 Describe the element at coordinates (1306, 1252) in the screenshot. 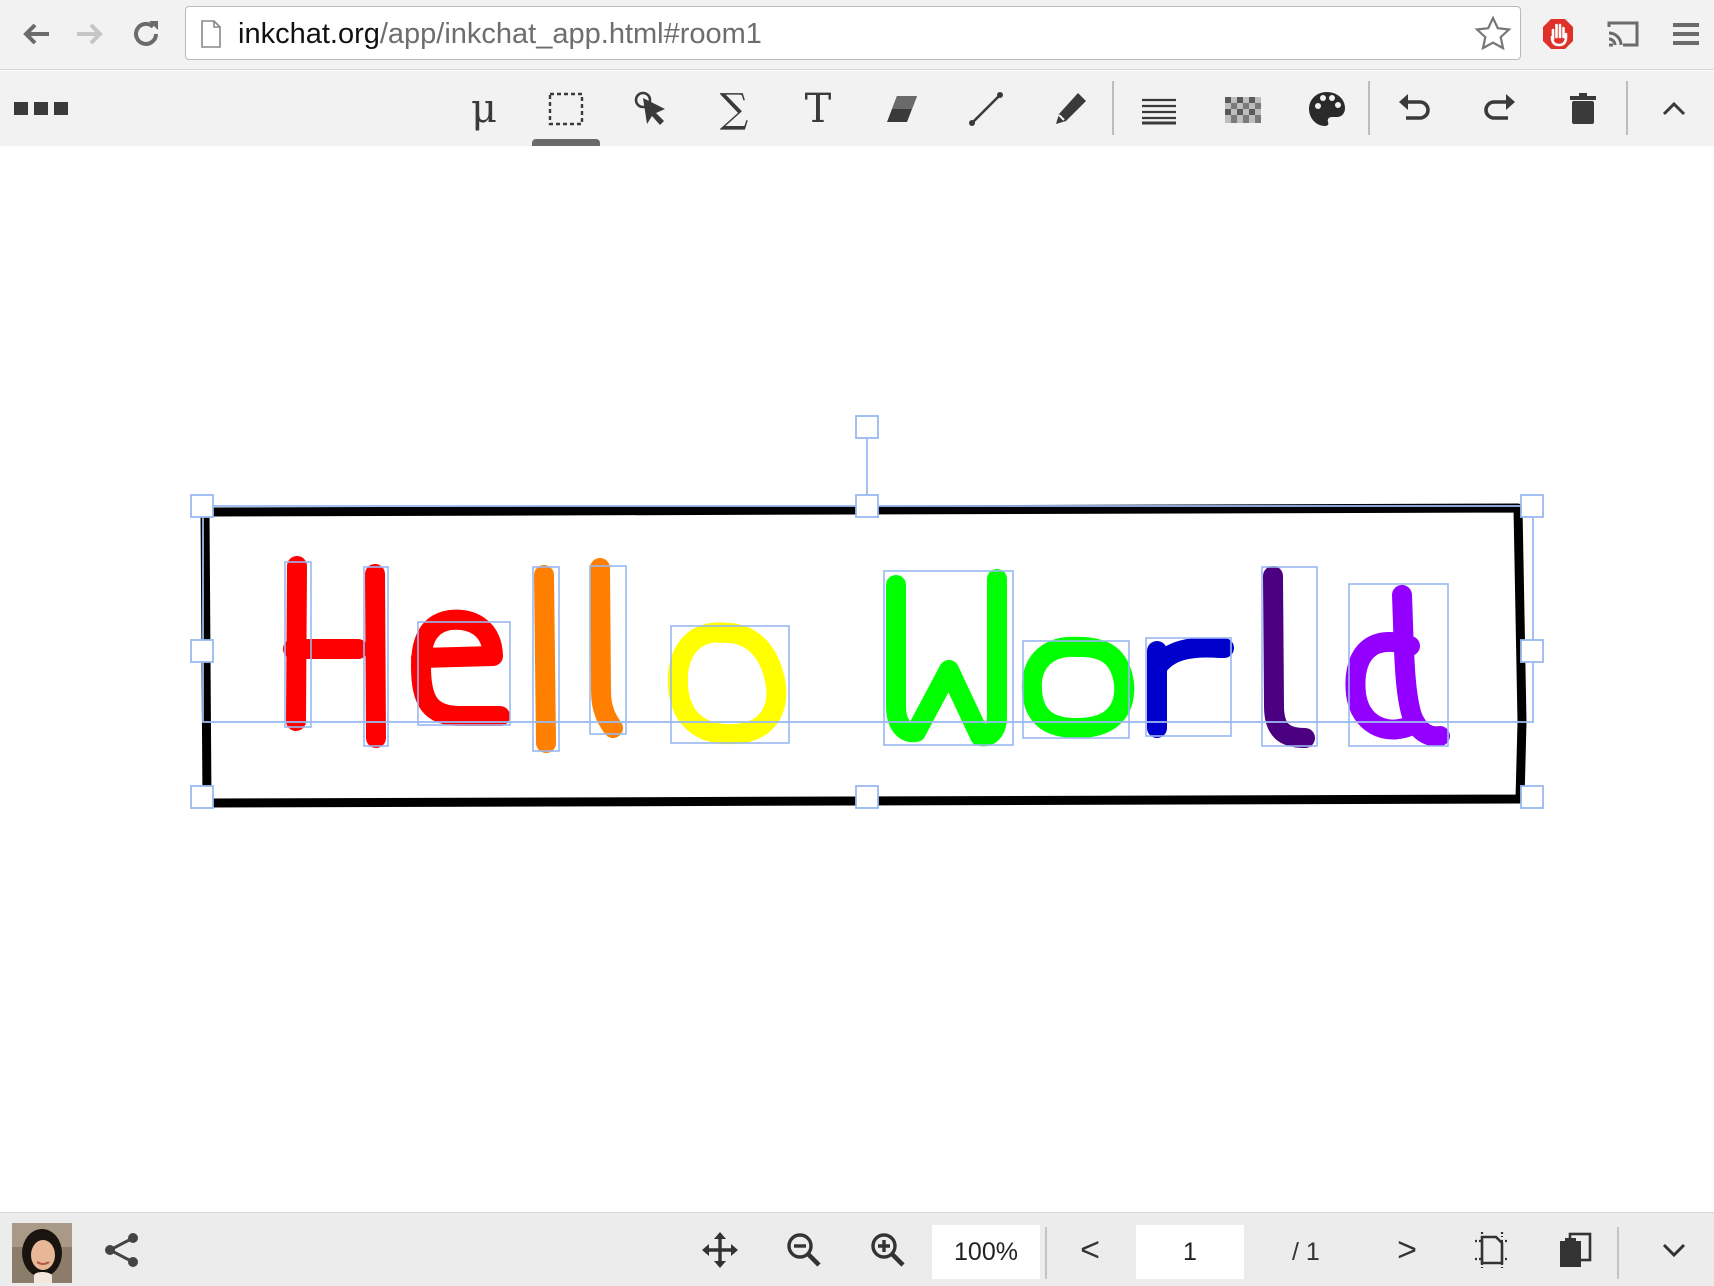

I see `page-total: / 1` at that location.